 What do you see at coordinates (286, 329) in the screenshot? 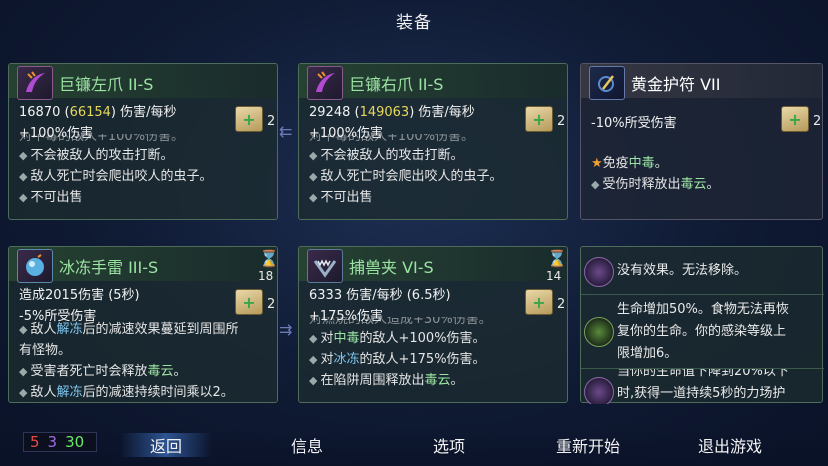
I see `link-arrow-icon: ⇉` at bounding box center [286, 329].